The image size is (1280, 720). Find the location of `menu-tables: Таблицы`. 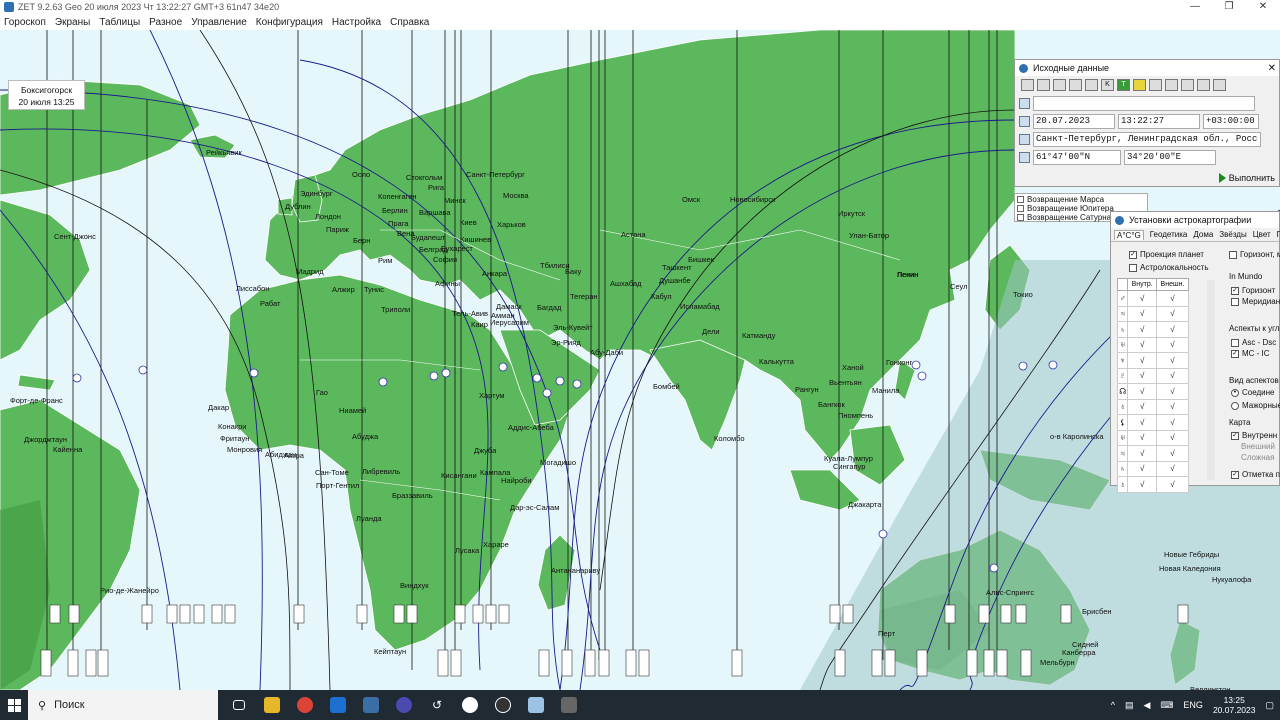

menu-tables: Таблицы is located at coordinates (119, 22).